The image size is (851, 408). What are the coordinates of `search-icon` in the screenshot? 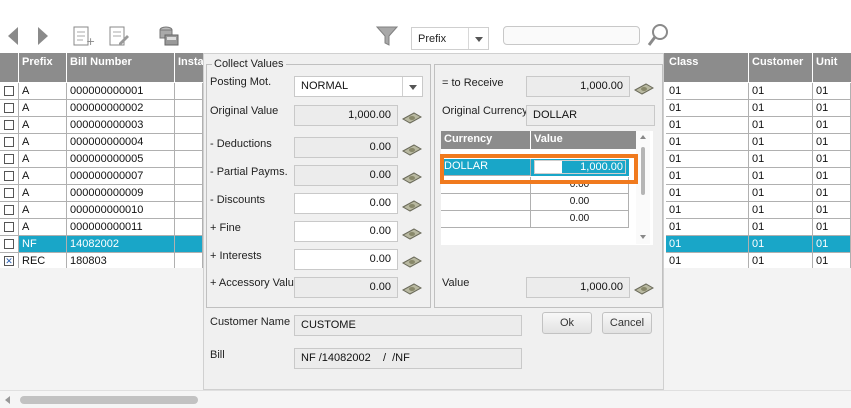 It's located at (658, 36).